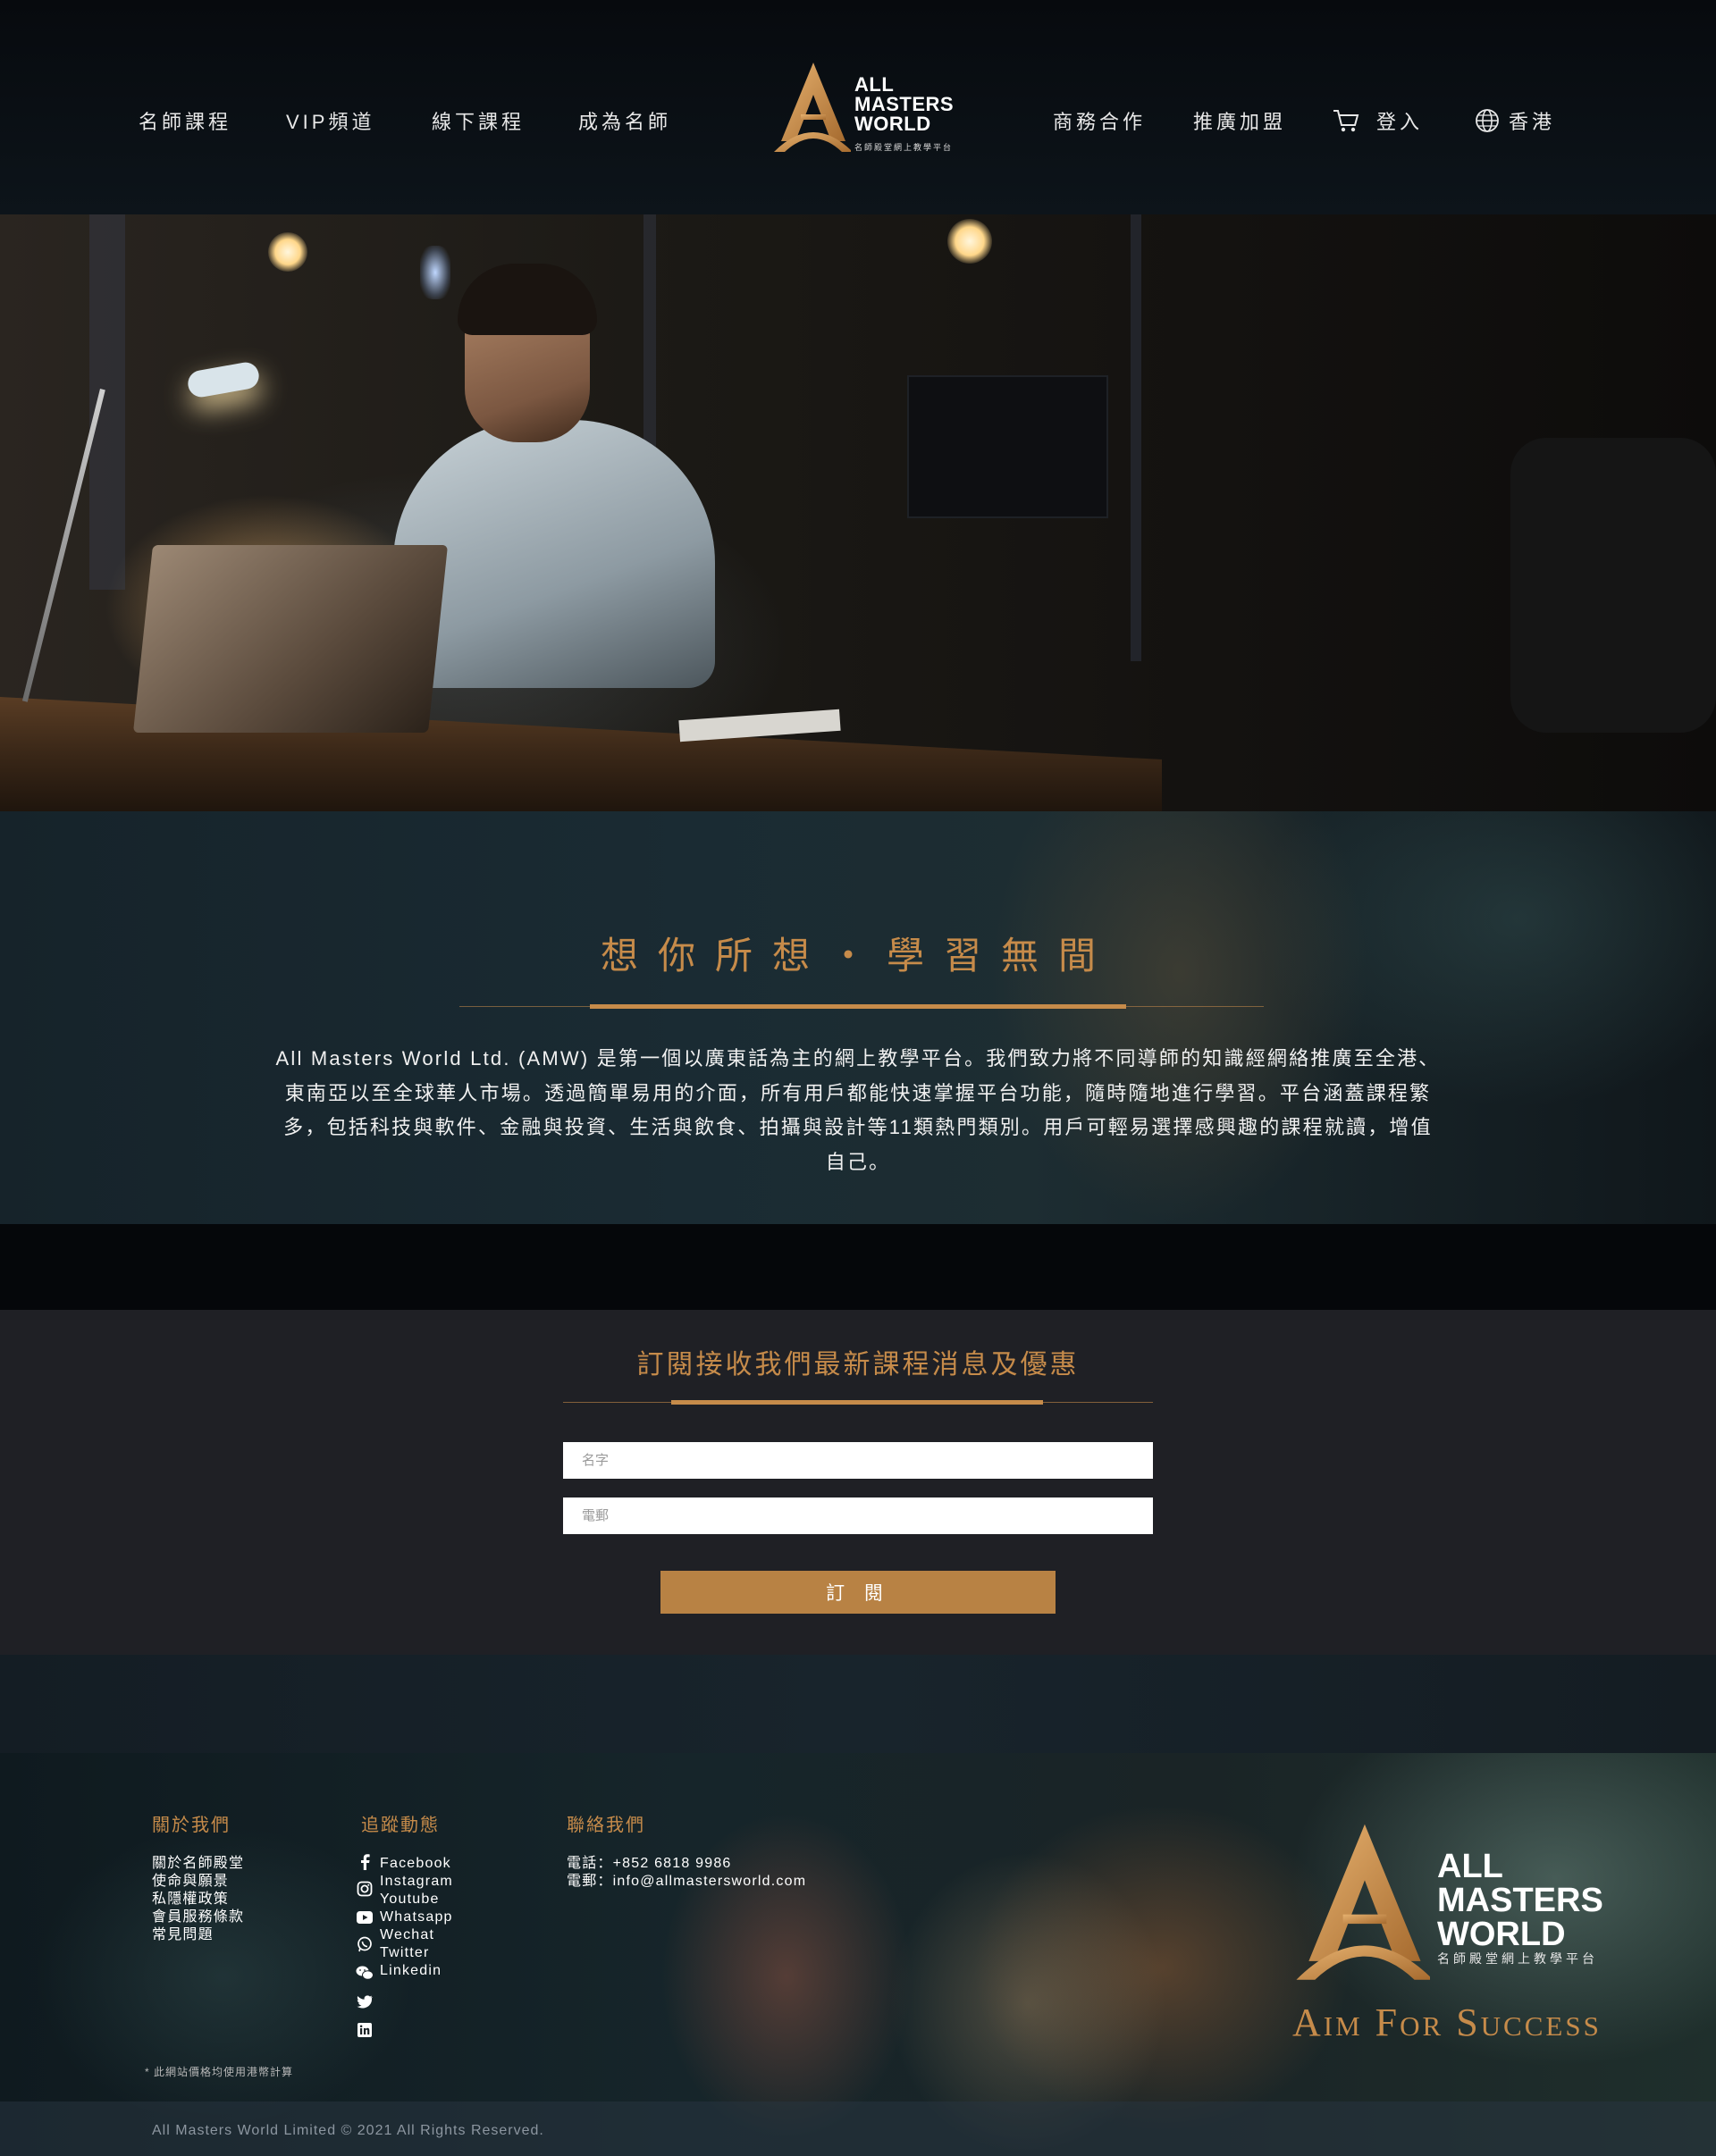 The width and height of the screenshot is (1716, 2156). Describe the element at coordinates (417, 1971) in the screenshot. I see `footer-link-linkedin: Linkedin` at that location.